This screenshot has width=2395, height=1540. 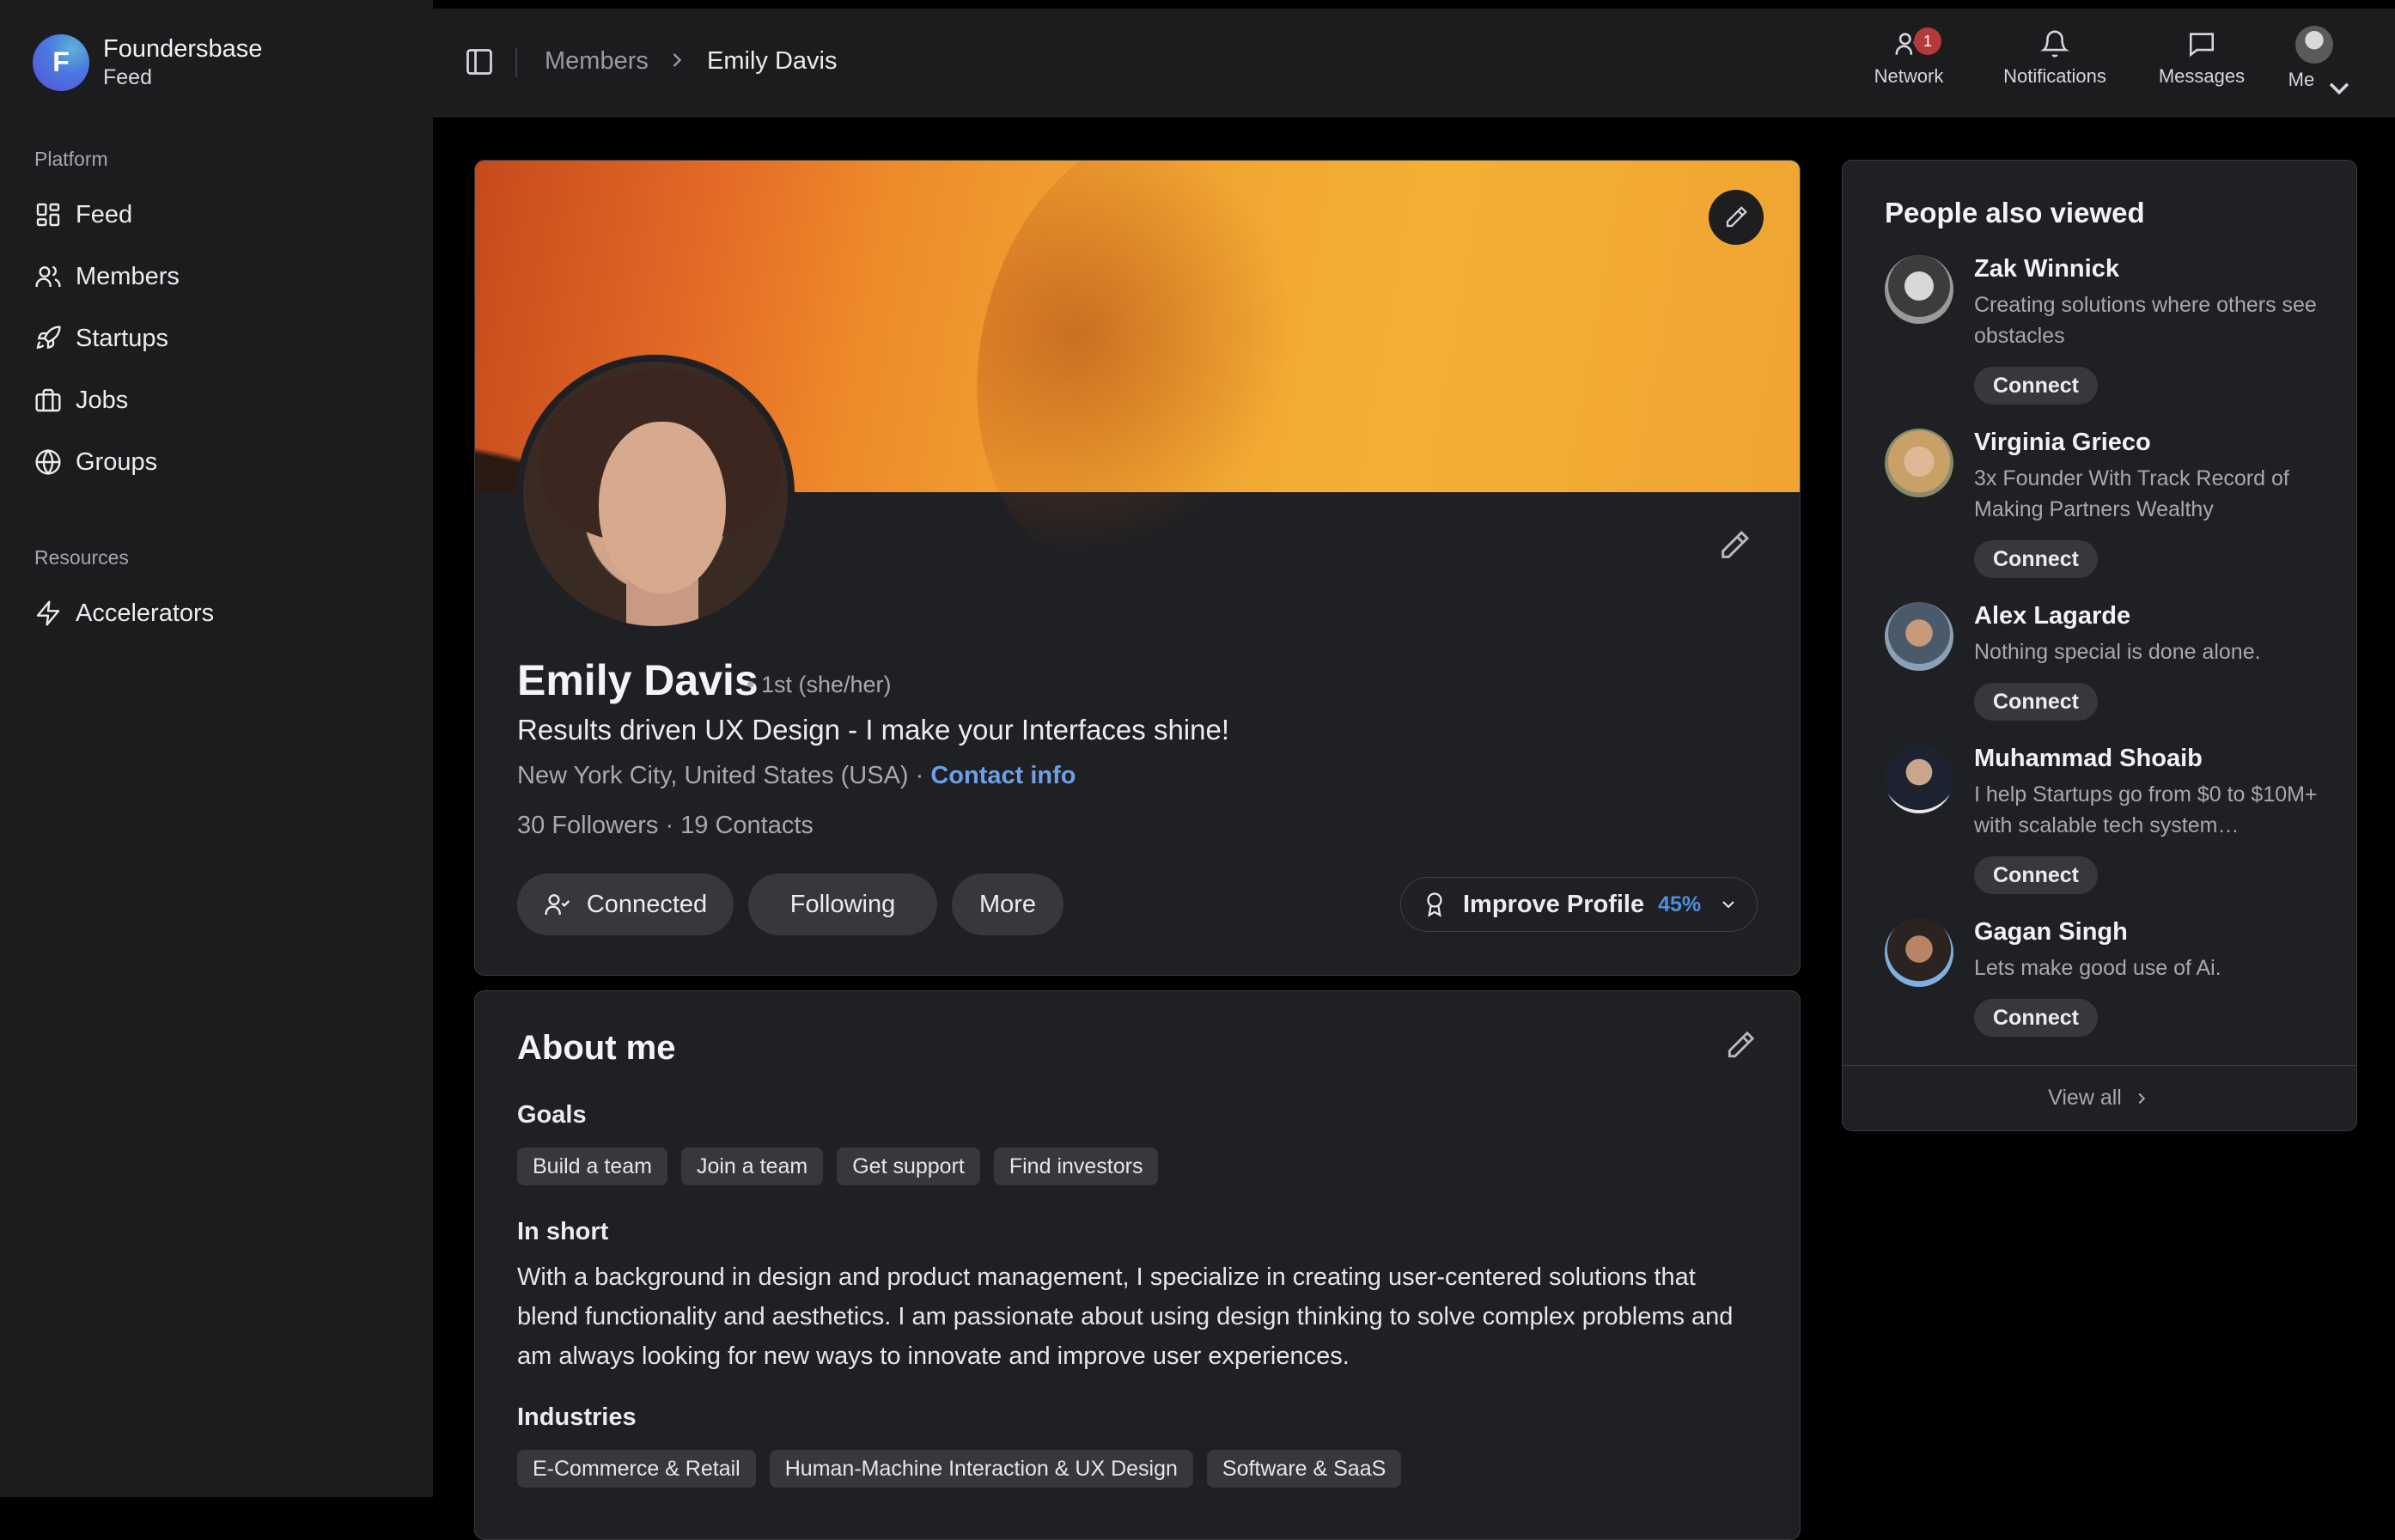 What do you see at coordinates (2301, 80) in the screenshot?
I see `nav-me-label: Me` at bounding box center [2301, 80].